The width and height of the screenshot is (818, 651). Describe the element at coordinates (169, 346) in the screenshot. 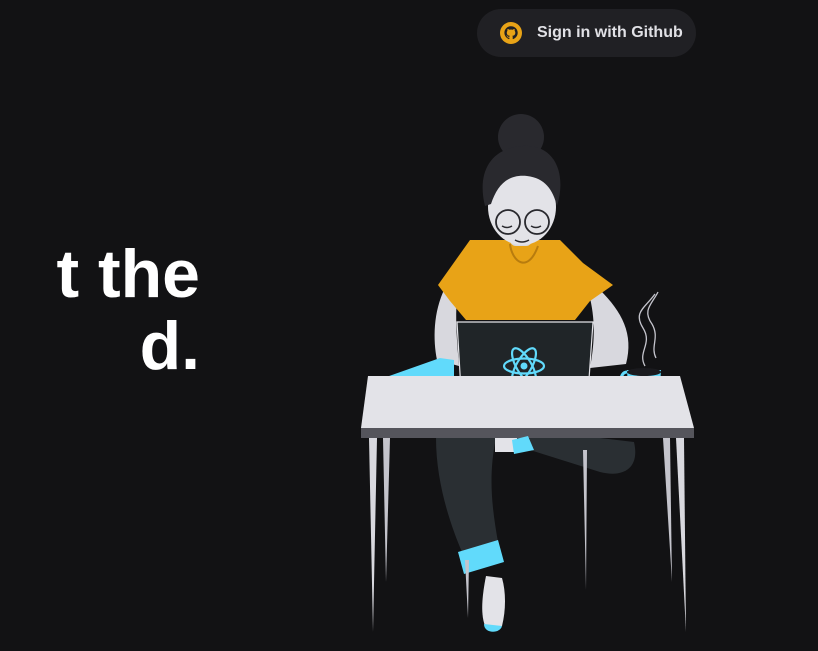

I see `headline-line-2: d.` at that location.